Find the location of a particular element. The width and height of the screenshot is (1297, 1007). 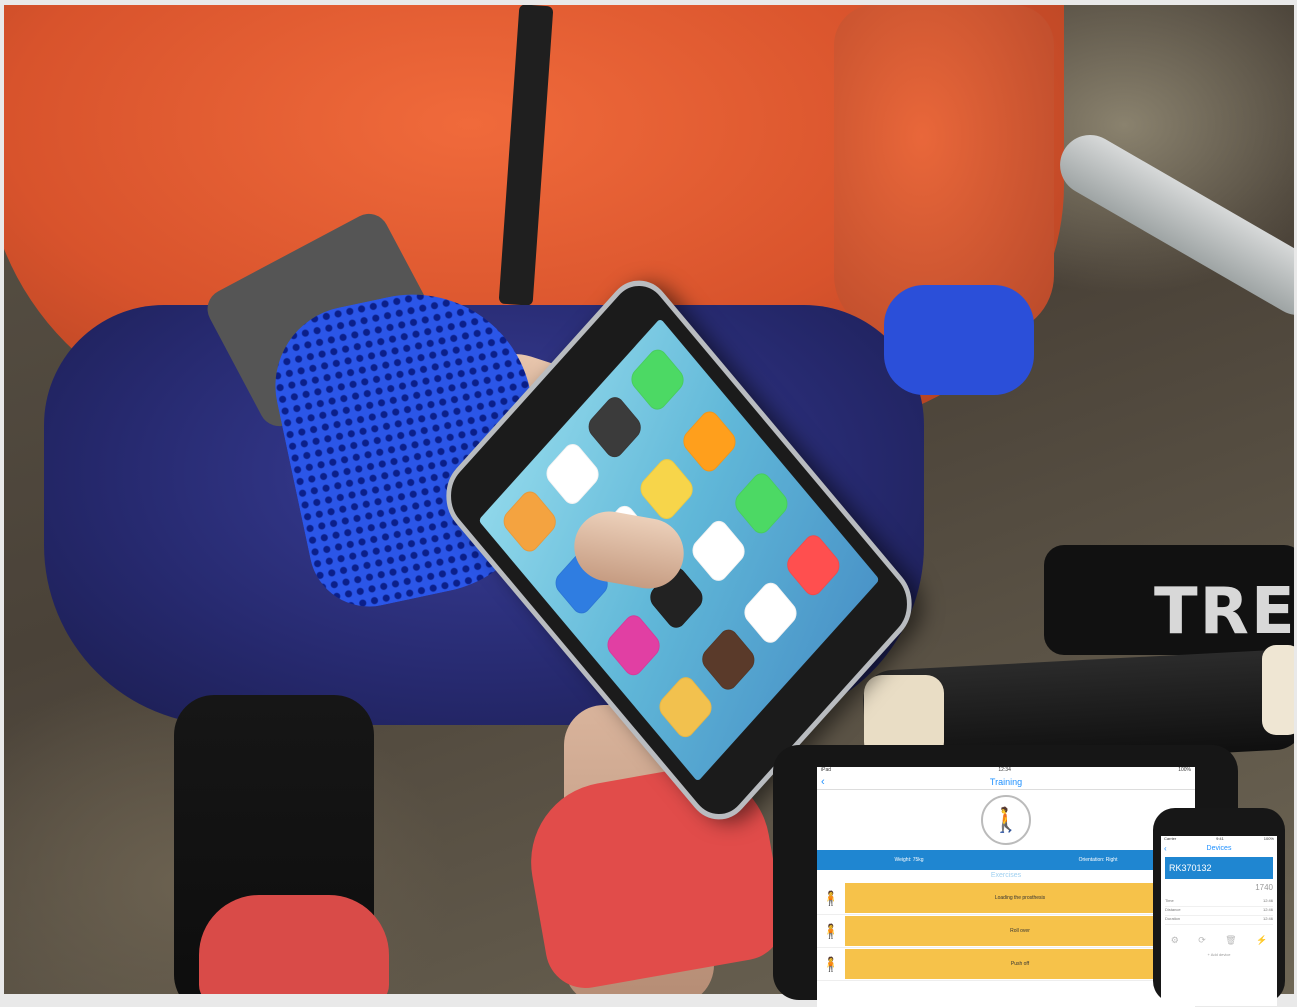

settings-icon: ⚙ is located at coordinates (1175, 940).